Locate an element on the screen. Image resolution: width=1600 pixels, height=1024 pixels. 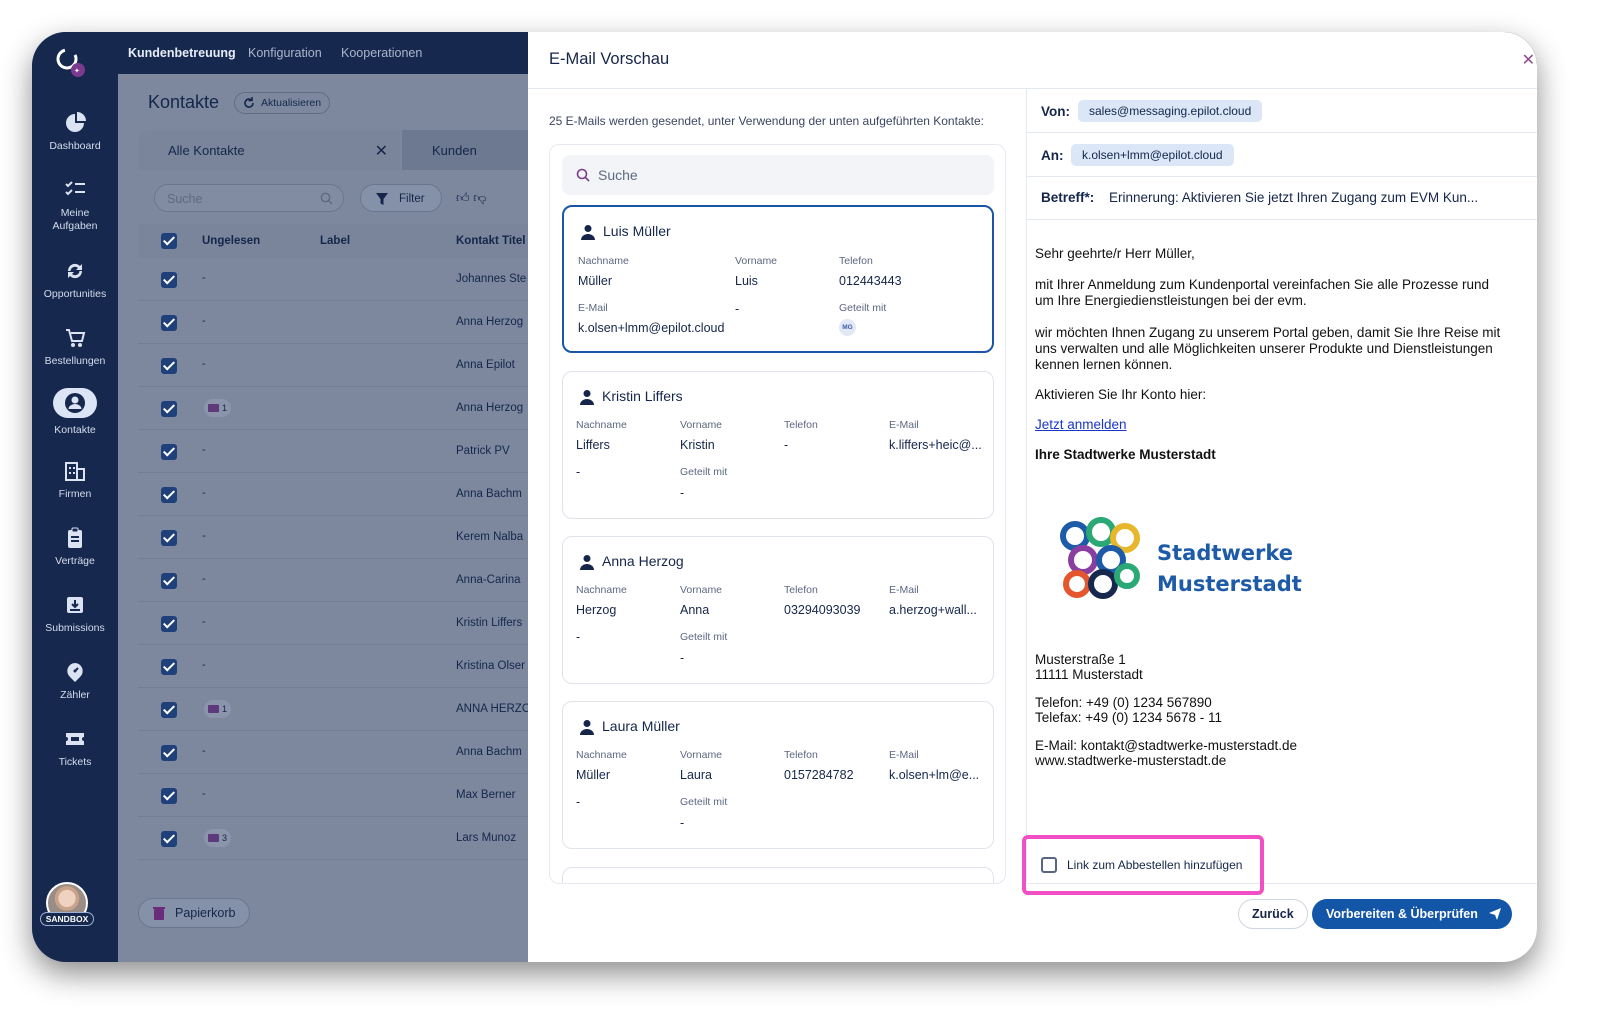
table-row: - Kristin Liffers is located at coordinates (338, 623).